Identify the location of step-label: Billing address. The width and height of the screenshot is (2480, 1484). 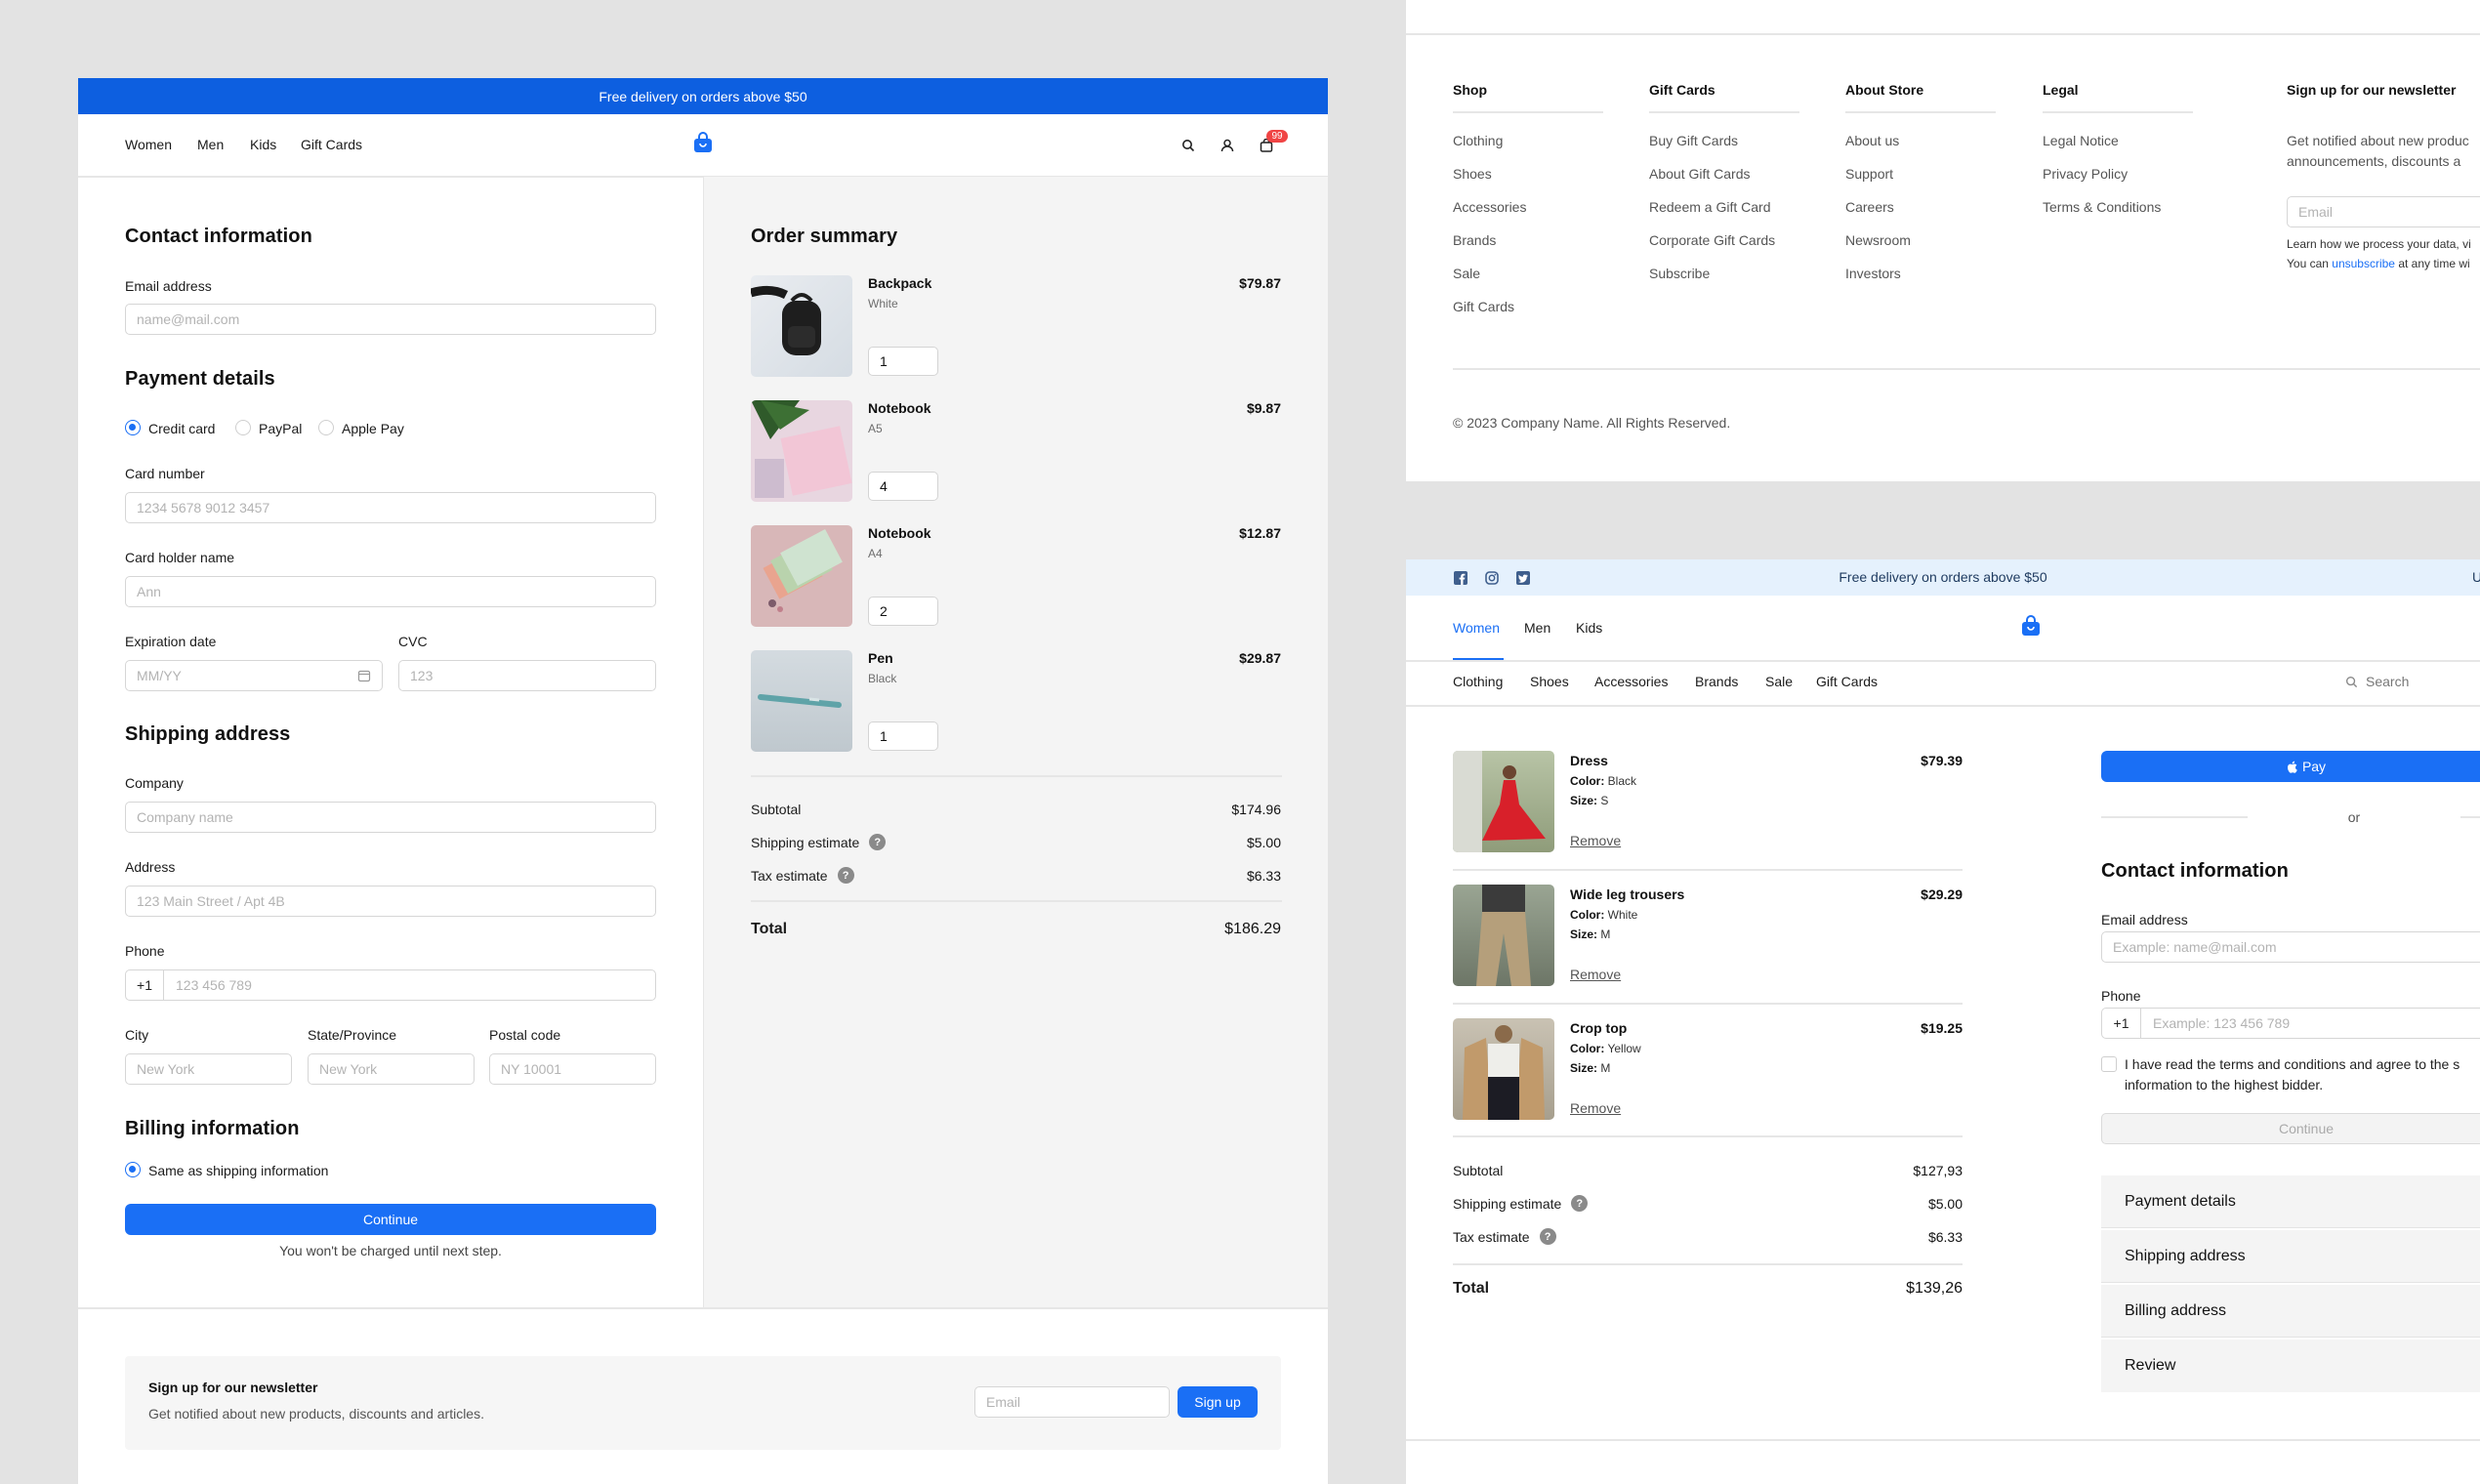
(2176, 1310).